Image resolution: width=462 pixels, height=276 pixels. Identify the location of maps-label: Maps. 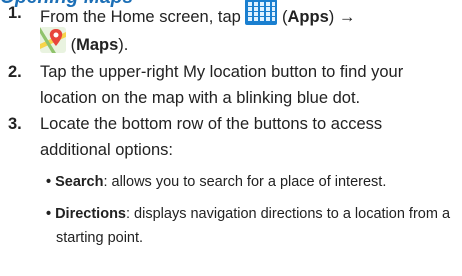
(97, 44).